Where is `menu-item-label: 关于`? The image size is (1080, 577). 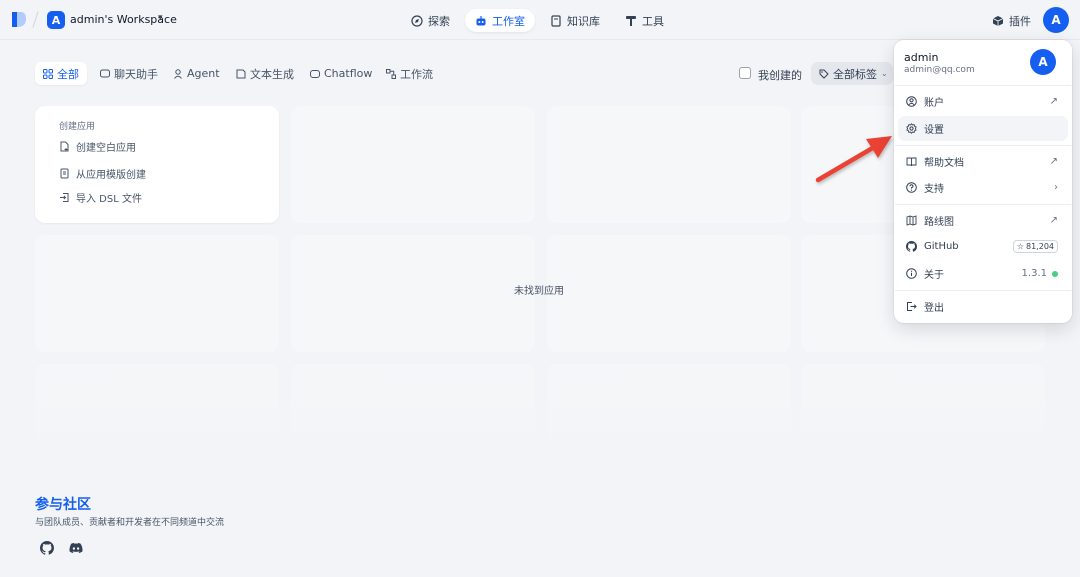
menu-item-label: 关于 is located at coordinates (934, 275).